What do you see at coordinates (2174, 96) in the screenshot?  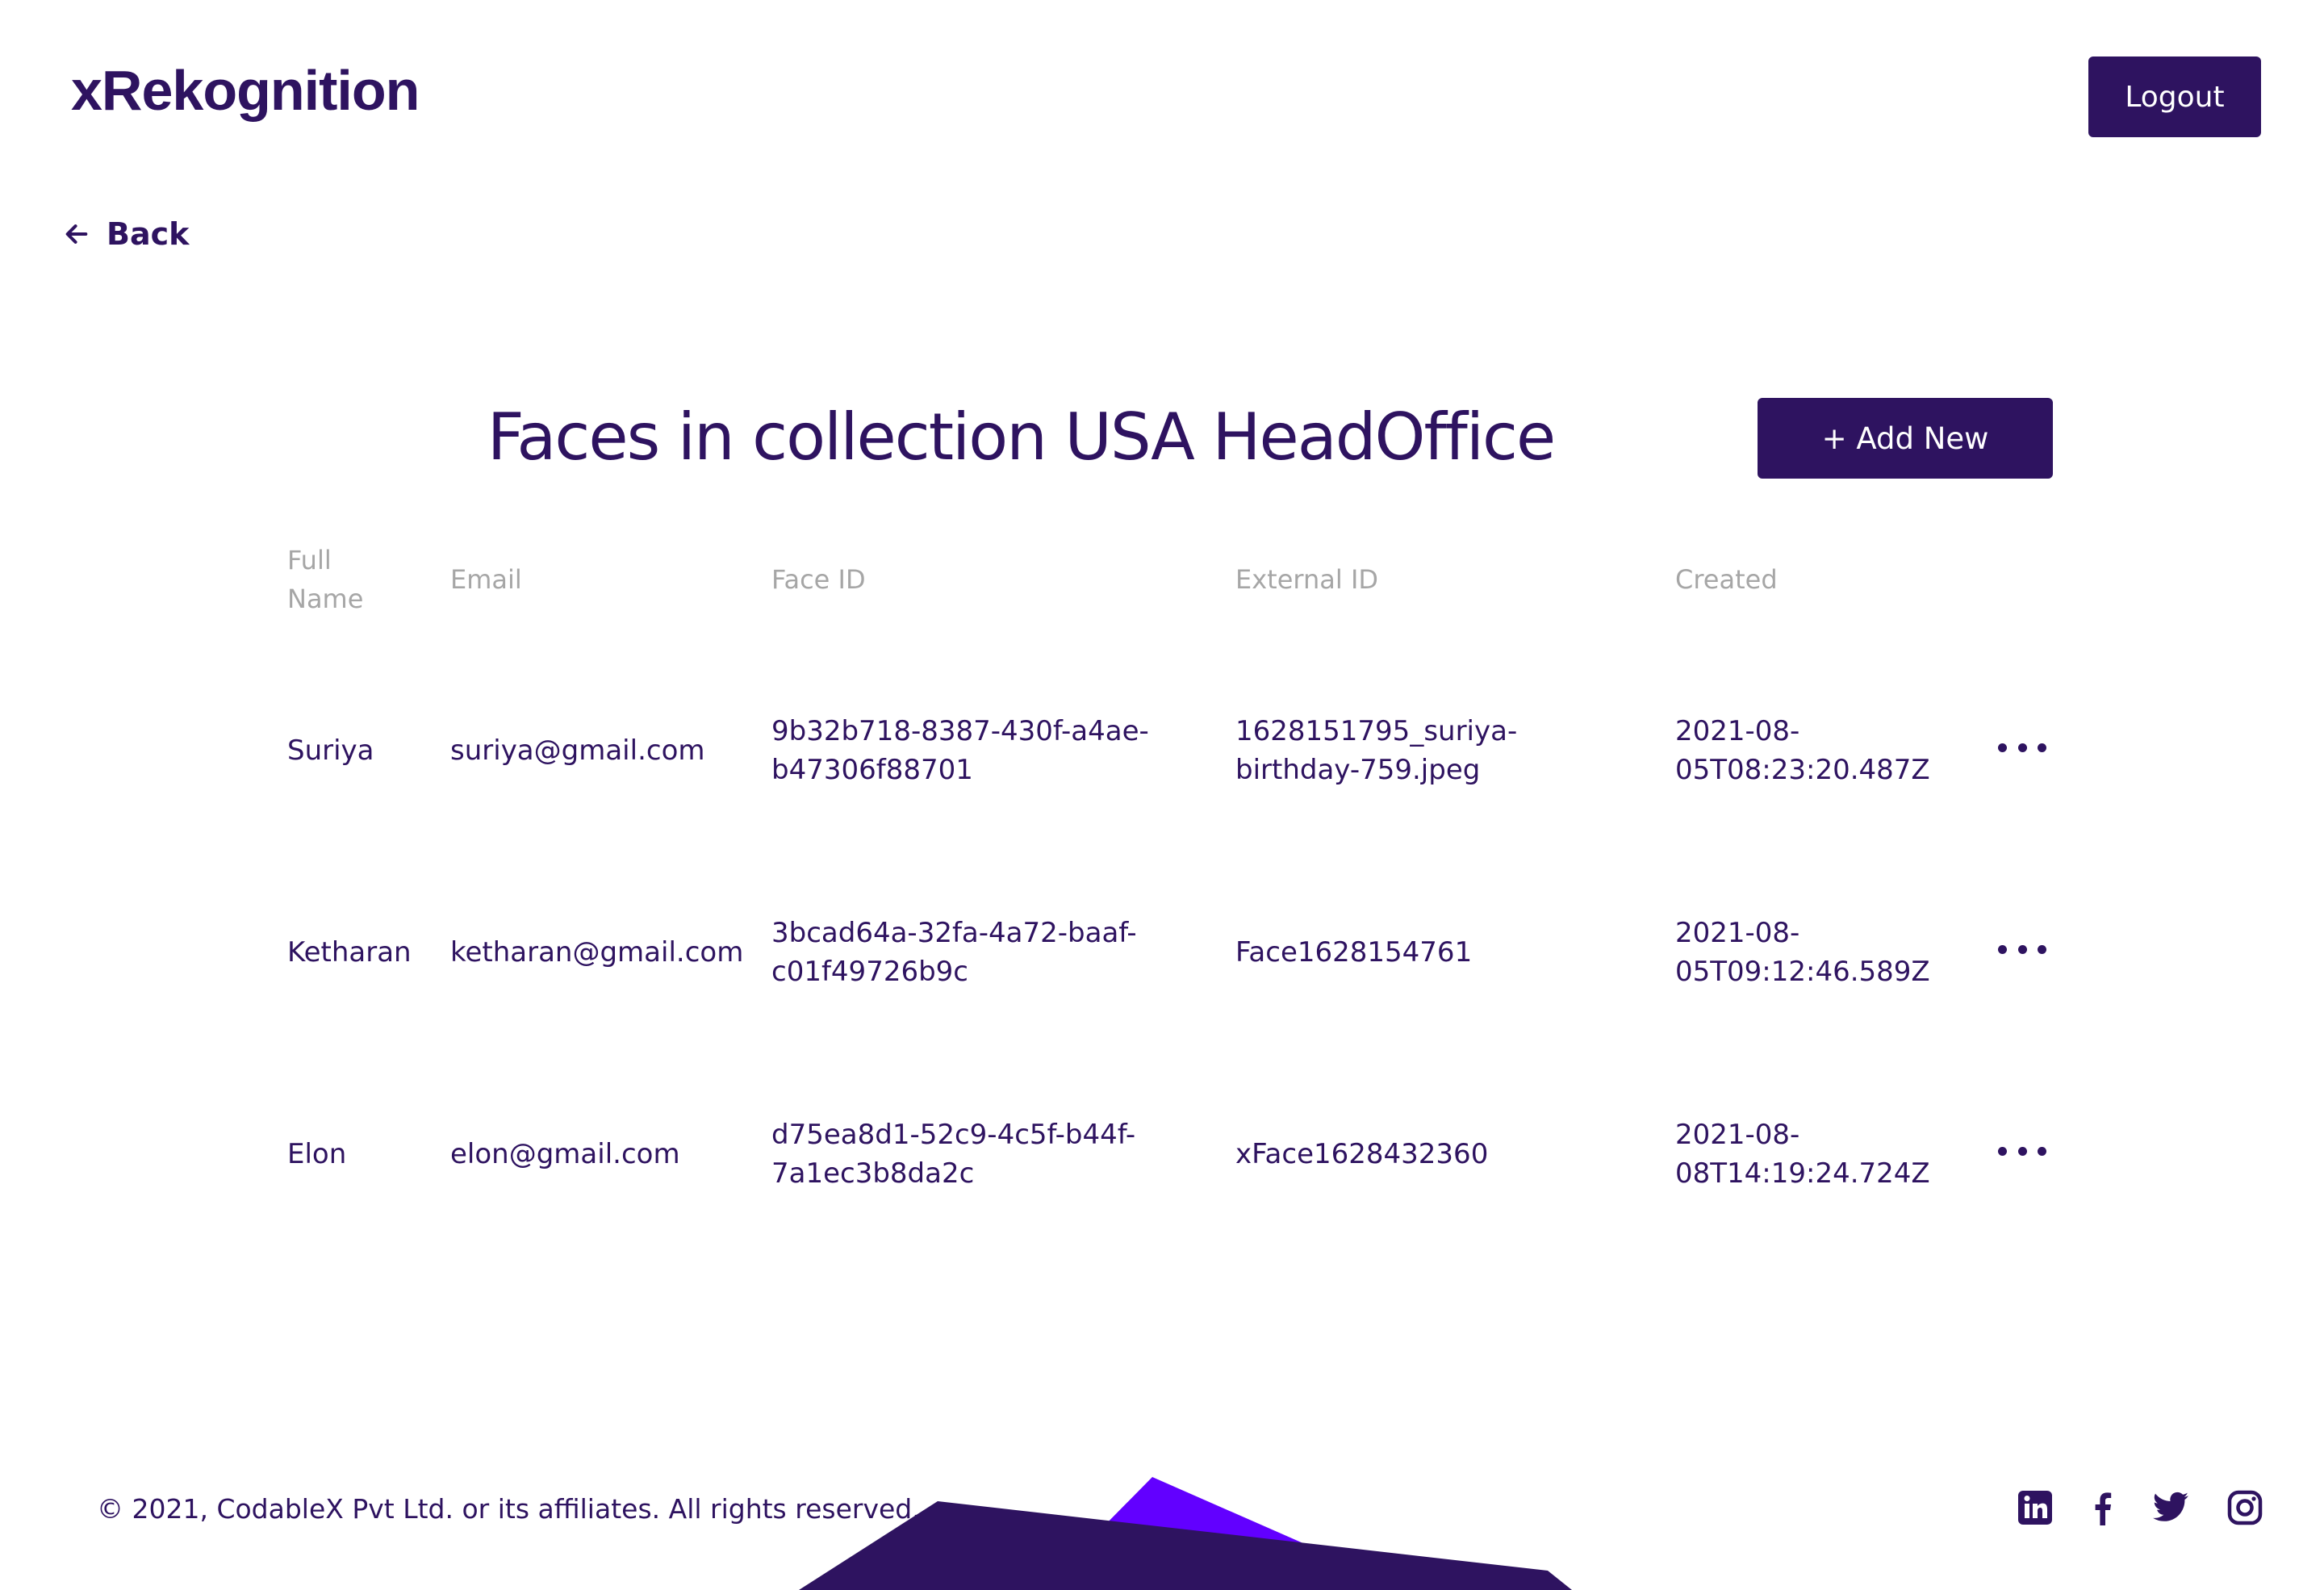 I see `logout-button: Logout` at bounding box center [2174, 96].